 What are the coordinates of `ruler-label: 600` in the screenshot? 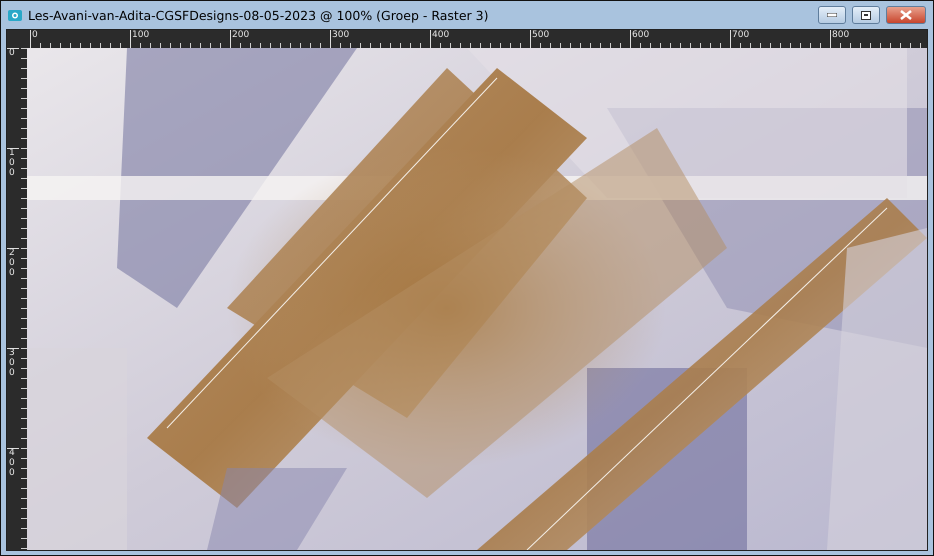 It's located at (640, 35).